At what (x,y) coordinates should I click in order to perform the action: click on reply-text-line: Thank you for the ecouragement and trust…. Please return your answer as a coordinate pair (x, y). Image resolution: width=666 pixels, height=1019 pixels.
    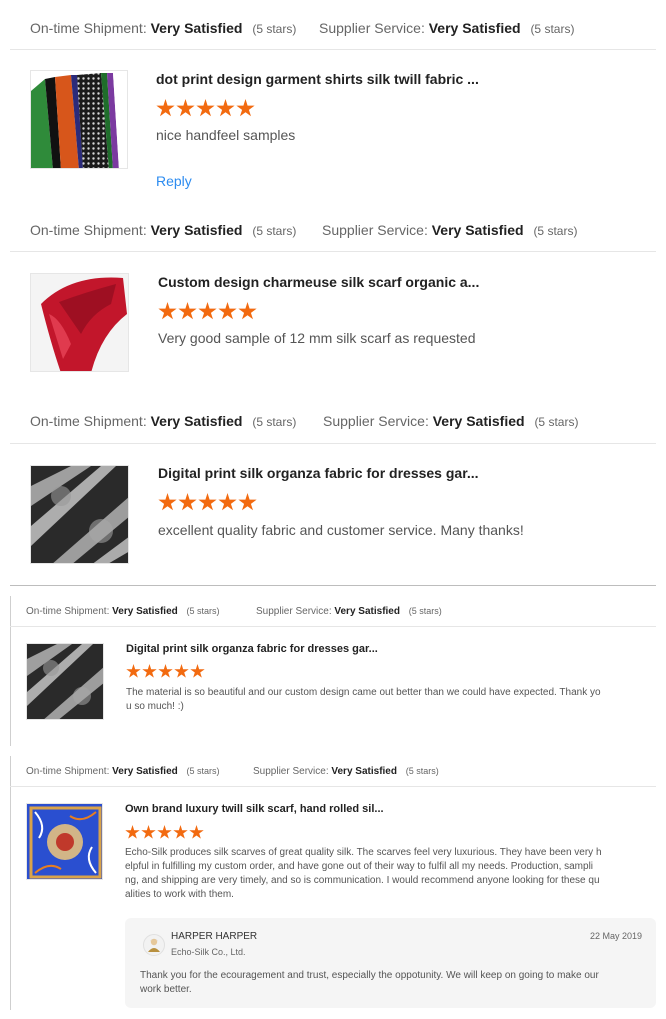
    Looking at the image, I should click on (369, 975).